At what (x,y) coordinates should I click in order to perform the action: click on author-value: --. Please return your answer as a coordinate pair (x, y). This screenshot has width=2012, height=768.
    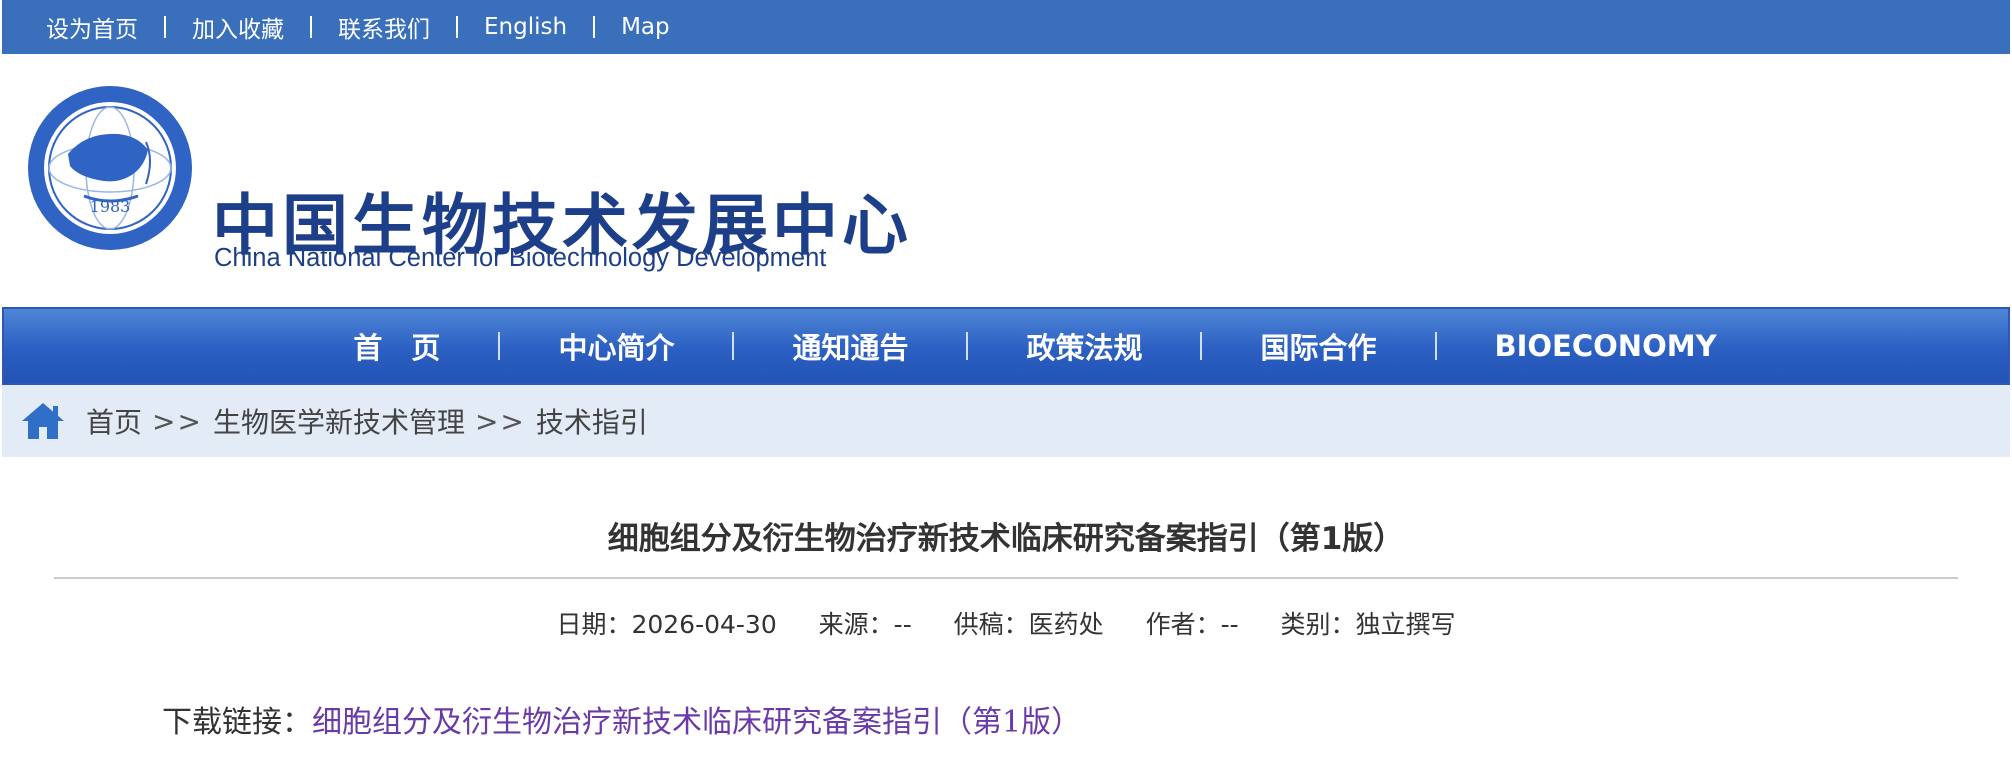
    Looking at the image, I should click on (1229, 624).